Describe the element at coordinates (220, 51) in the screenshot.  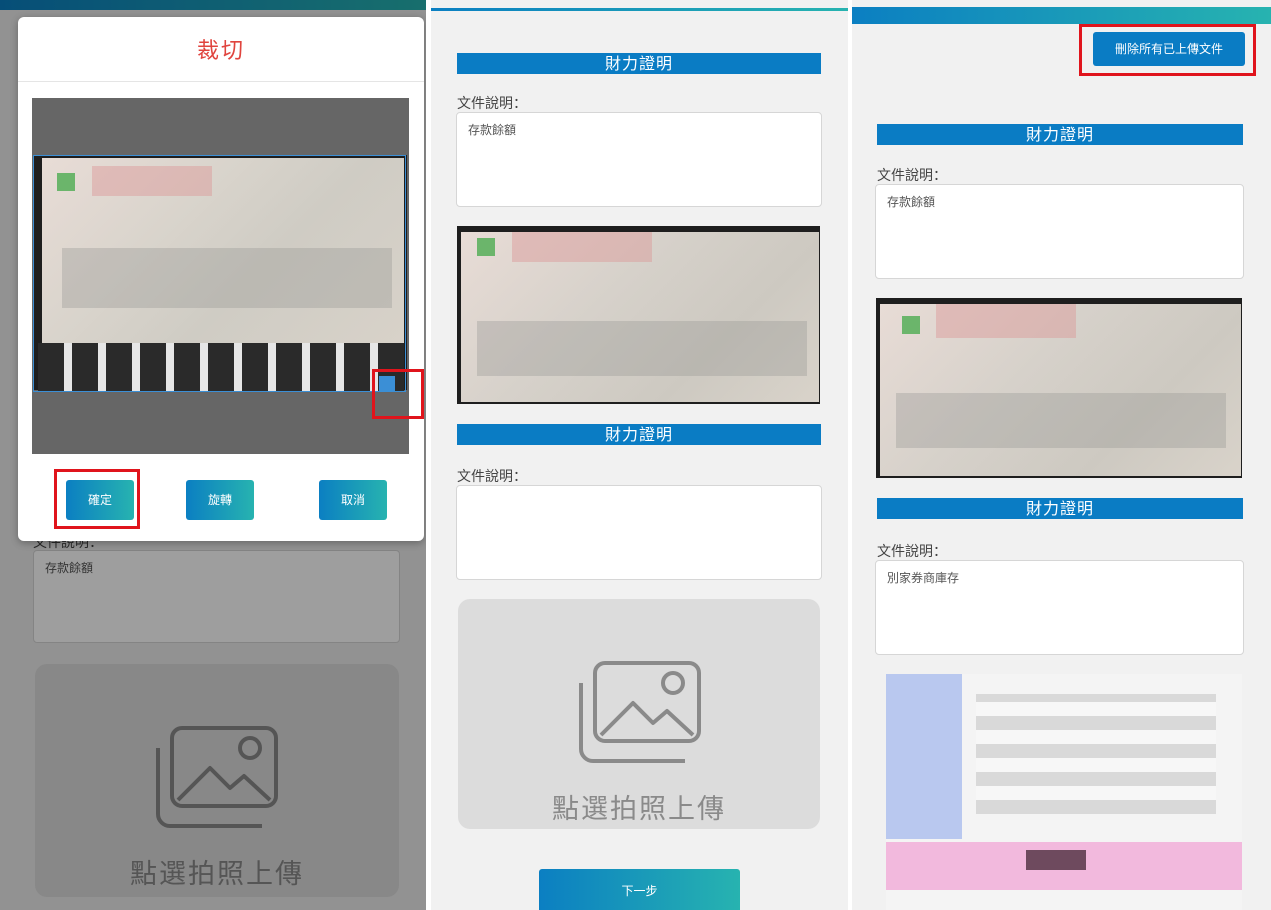
I see `modal-title: 裁切` at that location.